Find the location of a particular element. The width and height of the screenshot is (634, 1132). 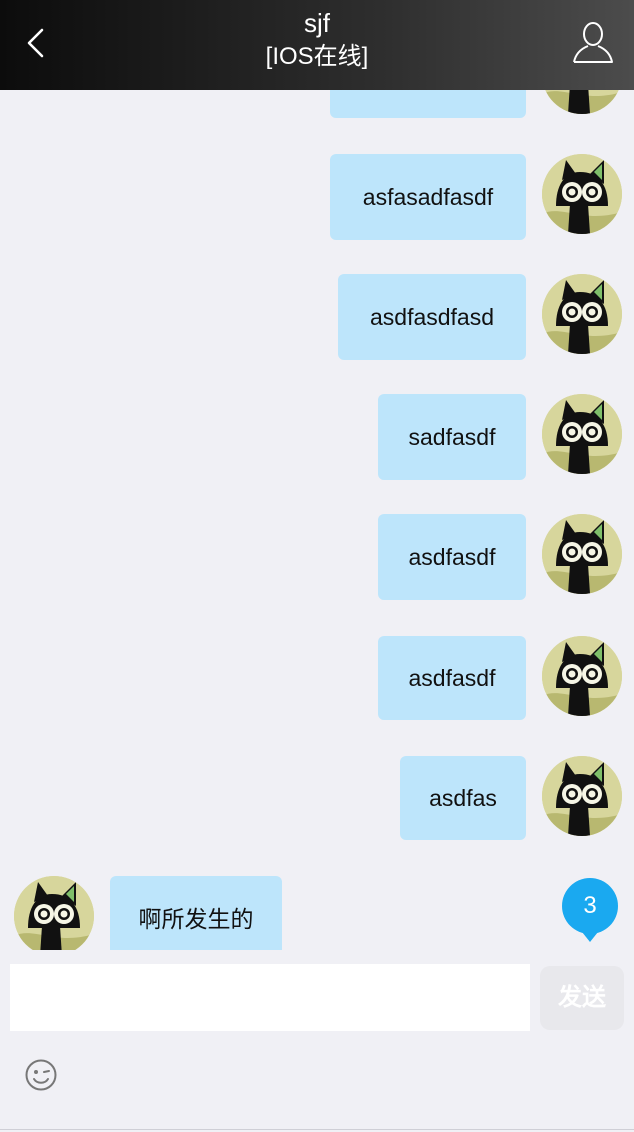

message-text: sadfasdf is located at coordinates (452, 437).